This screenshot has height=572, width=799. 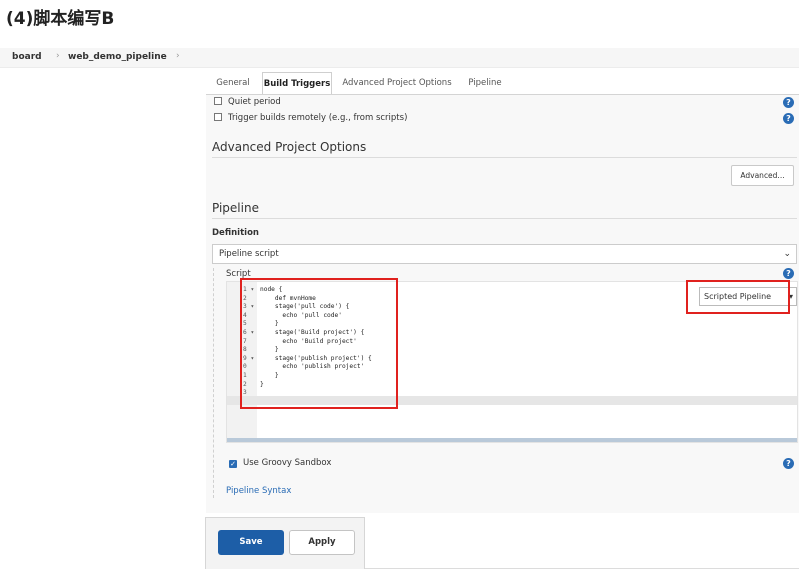 I want to click on breadcrumb-item-job: web_demo_pipeline, so click(x=117, y=57).